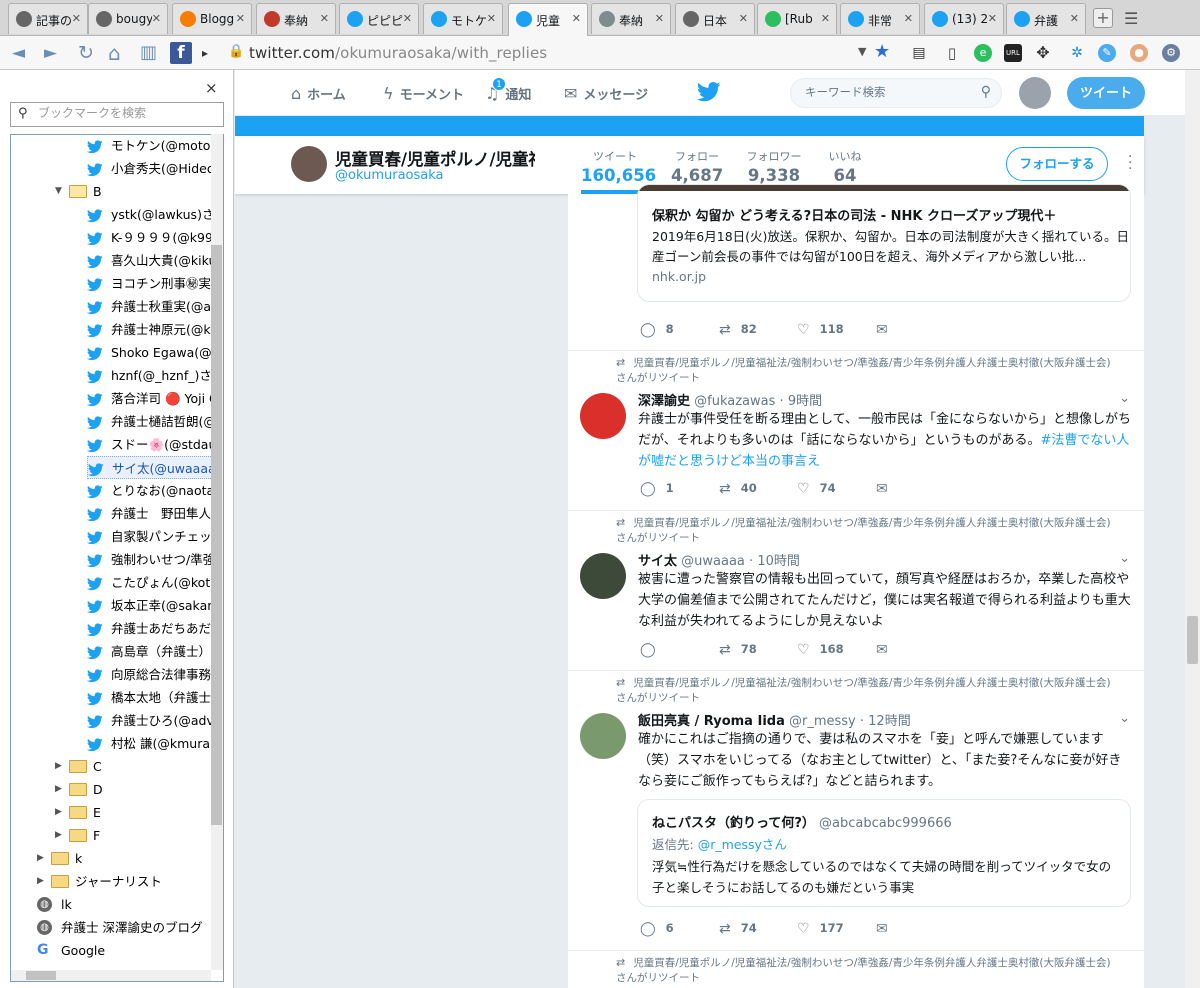 This screenshot has width=1200, height=988. What do you see at coordinates (398, 53) in the screenshot?
I see `url-text: twitter.com/okumuraosaka/with_replies` at bounding box center [398, 53].